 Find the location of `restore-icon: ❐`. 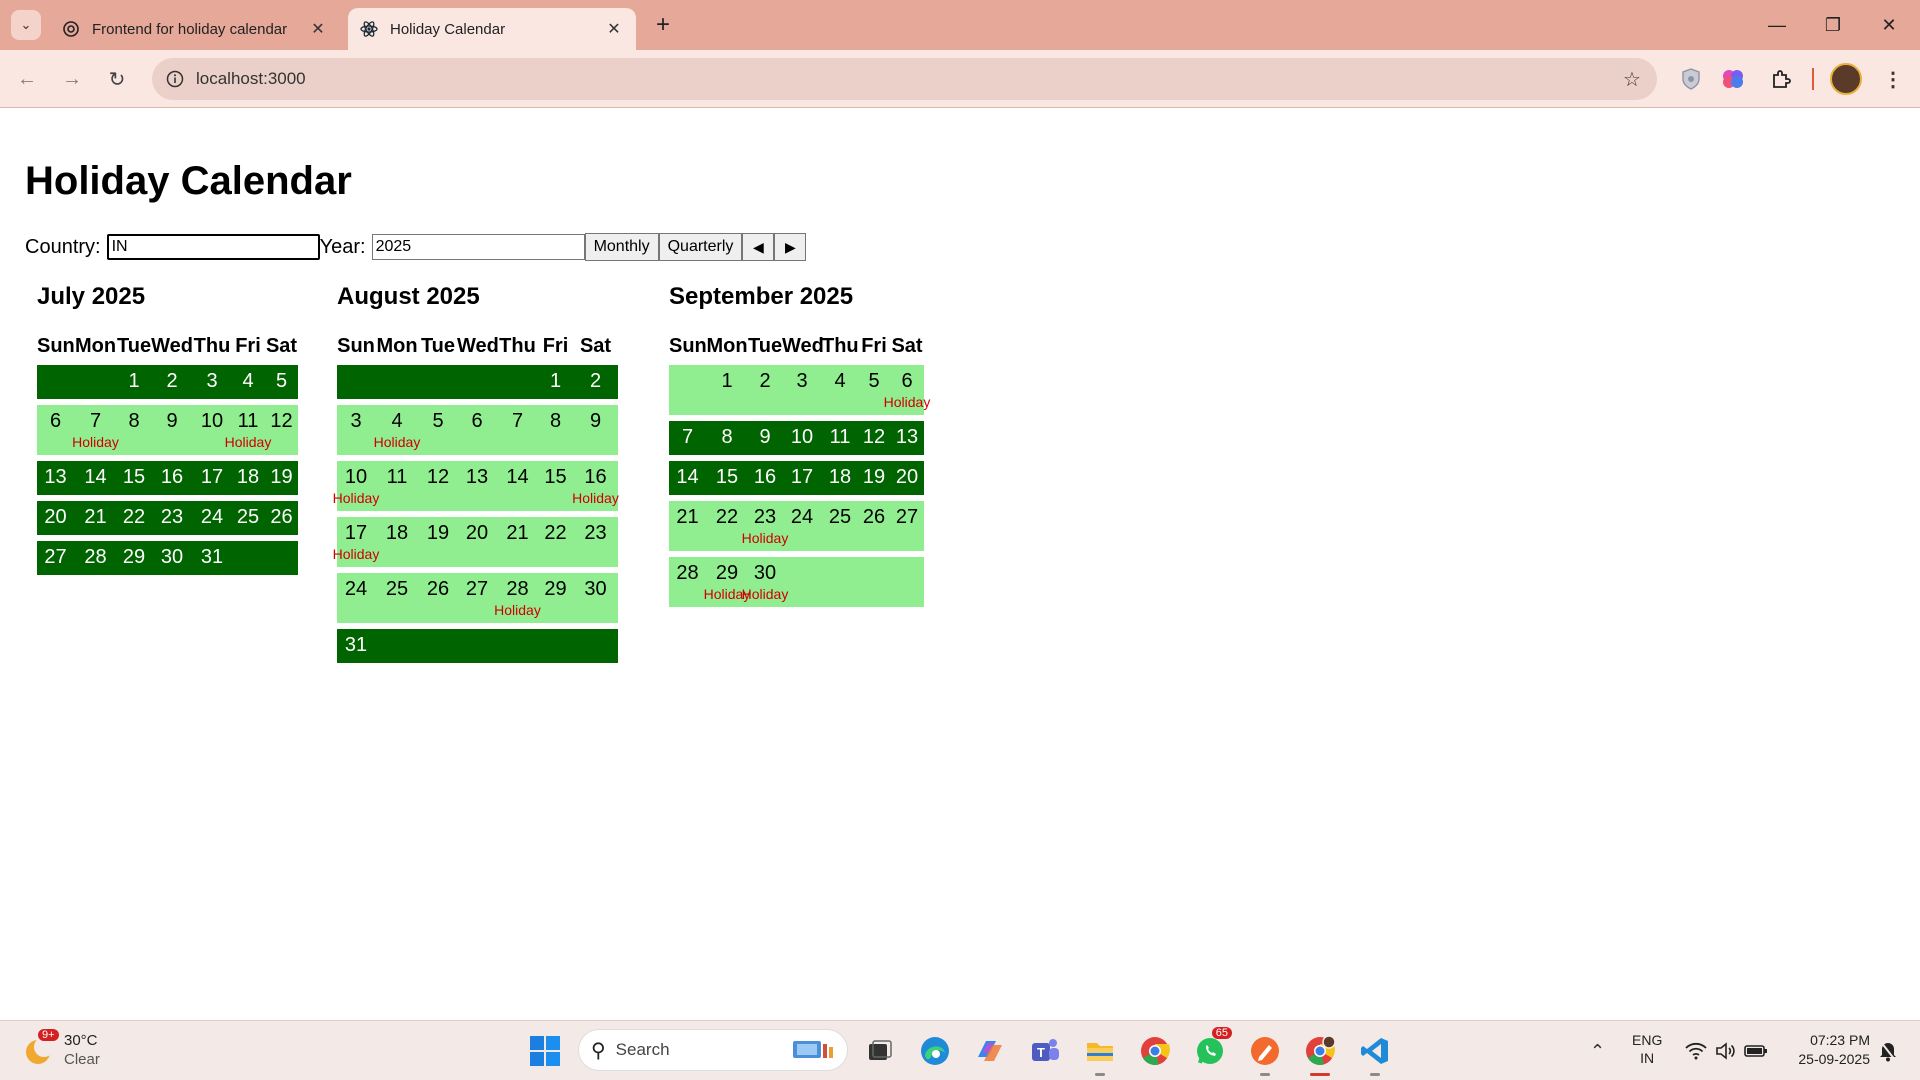

restore-icon: ❐ is located at coordinates (1833, 25).